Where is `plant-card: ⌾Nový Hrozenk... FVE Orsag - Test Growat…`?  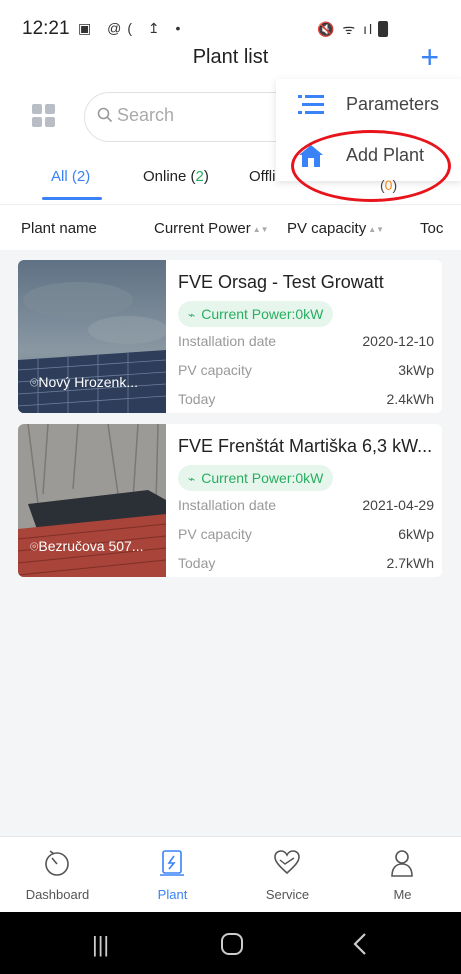
plant-card: ⌾Nový Hrozenk... FVE Orsag - Test Growat… is located at coordinates (230, 336).